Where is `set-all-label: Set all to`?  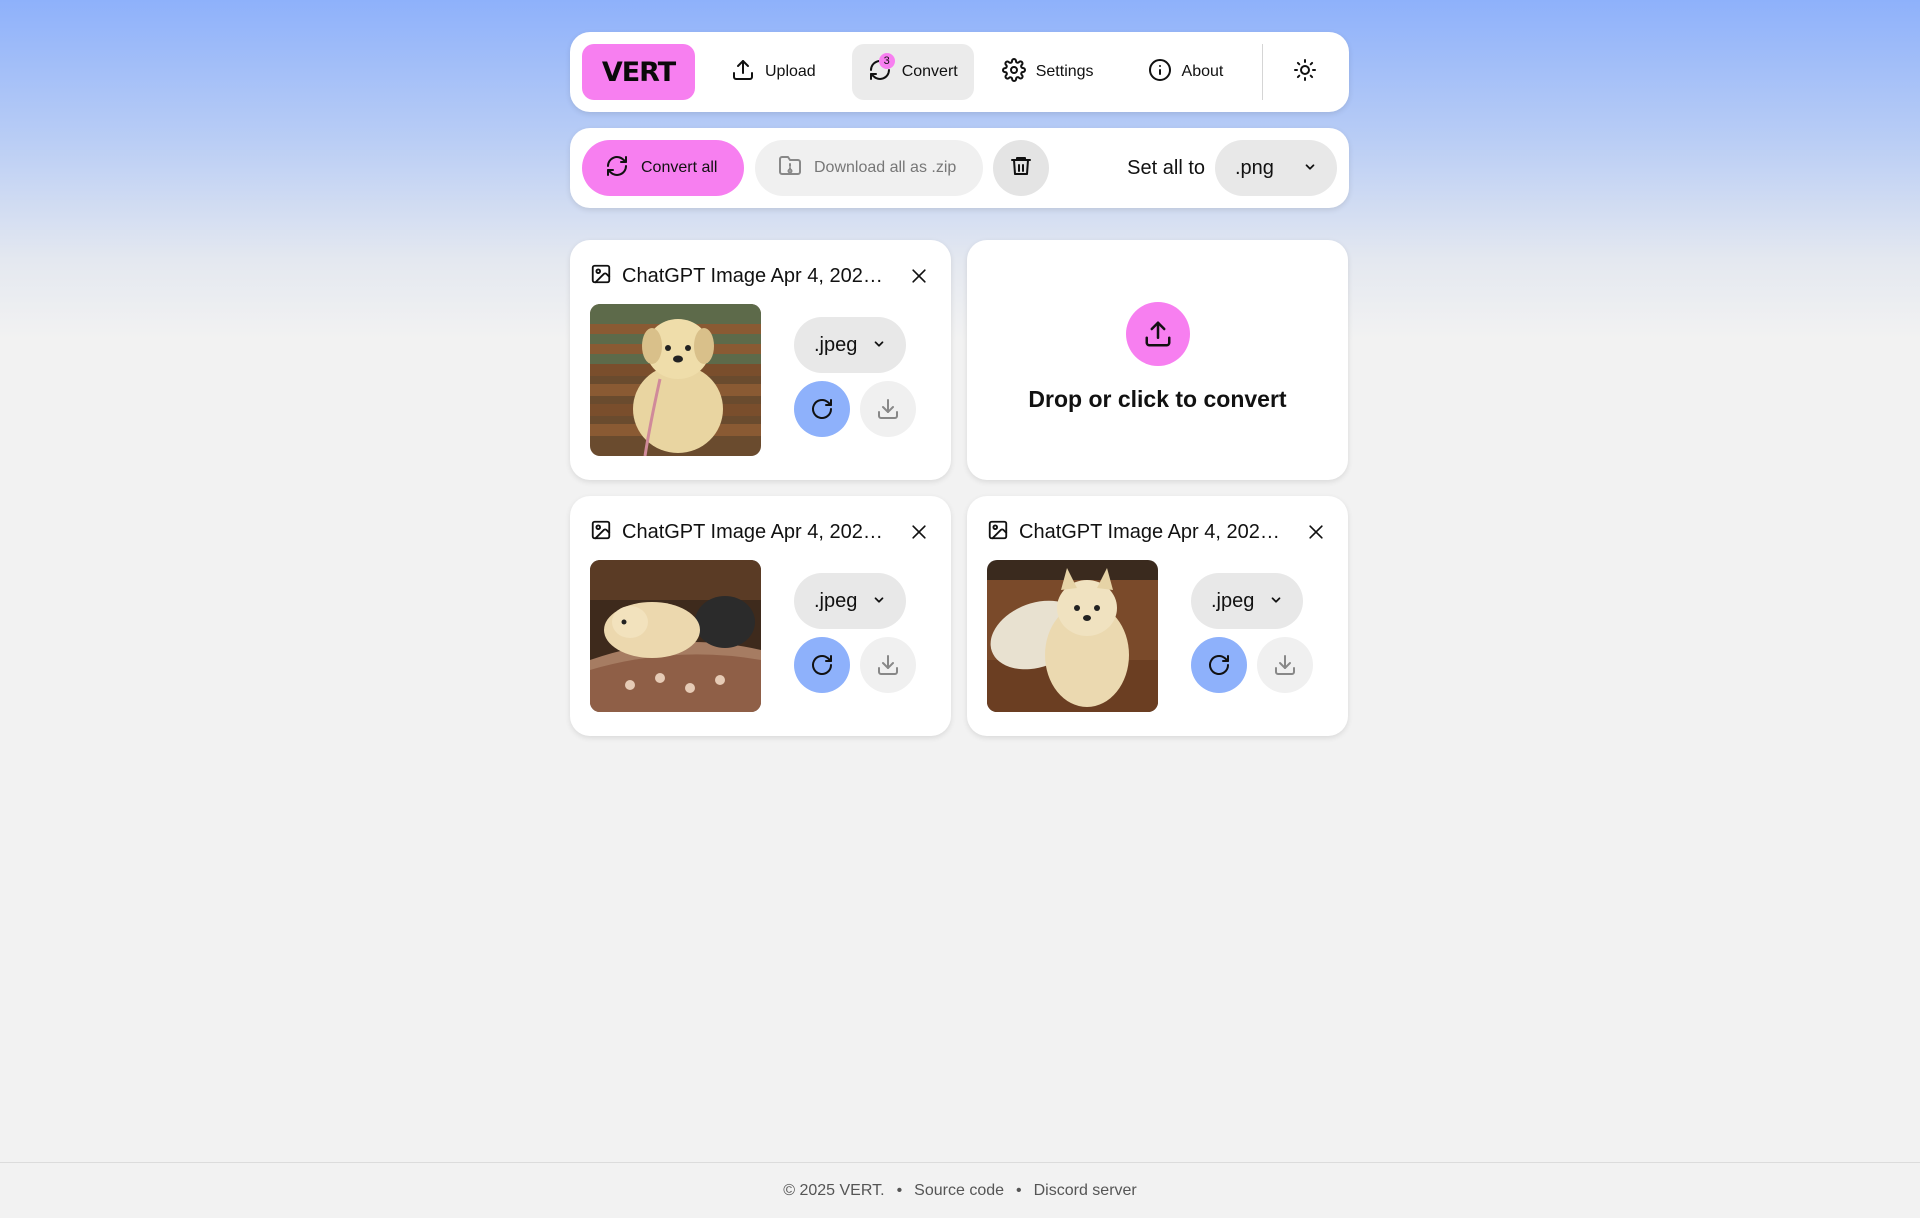
set-all-label: Set all to is located at coordinates (1166, 167).